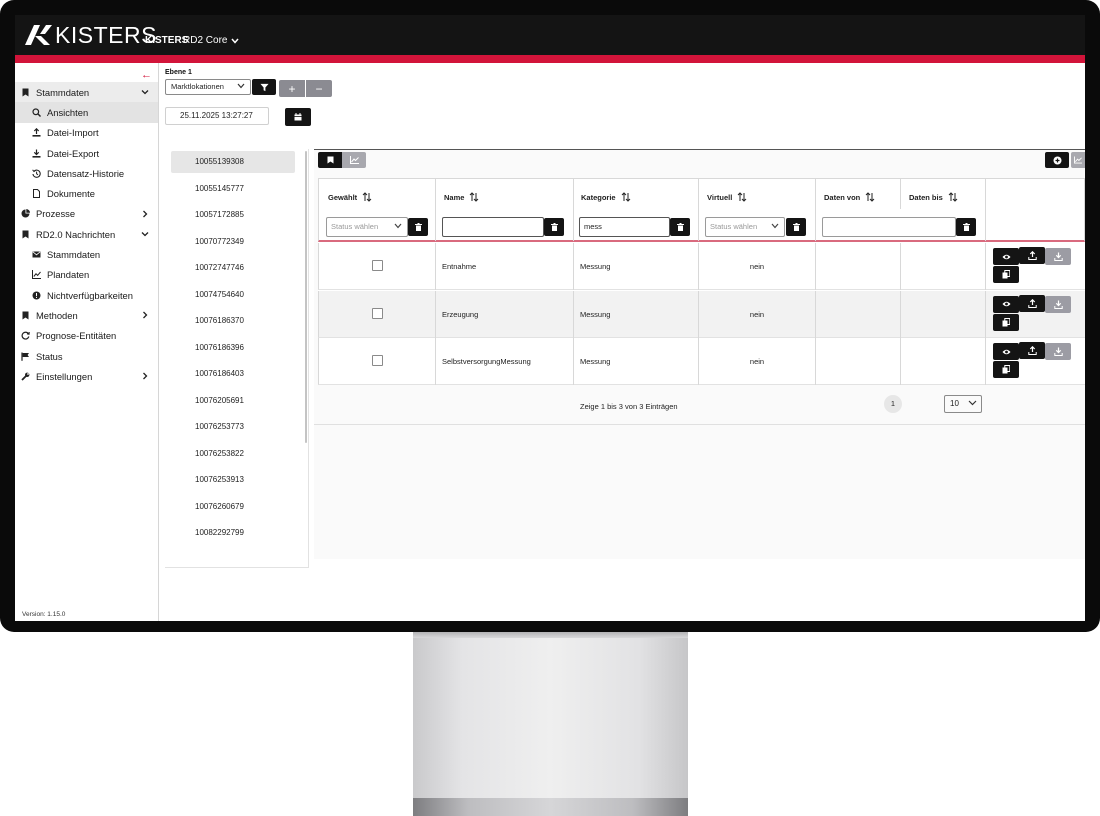 Image resolution: width=1100 pixels, height=816 pixels. What do you see at coordinates (233, 374) in the screenshot?
I see `list-item: 10076186403` at bounding box center [233, 374].